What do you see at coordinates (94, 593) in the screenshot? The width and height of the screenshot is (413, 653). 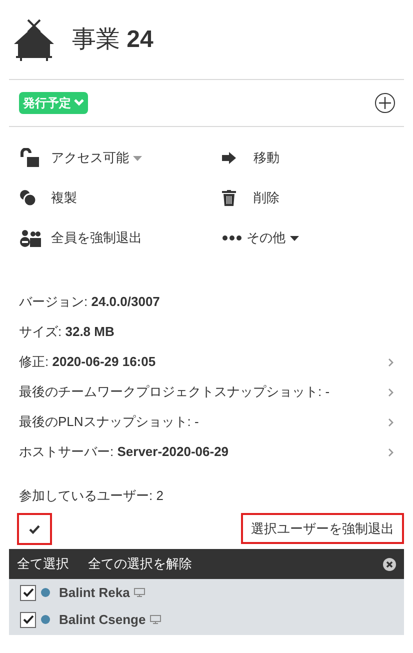 I see `user-name: Balint Reka` at bounding box center [94, 593].